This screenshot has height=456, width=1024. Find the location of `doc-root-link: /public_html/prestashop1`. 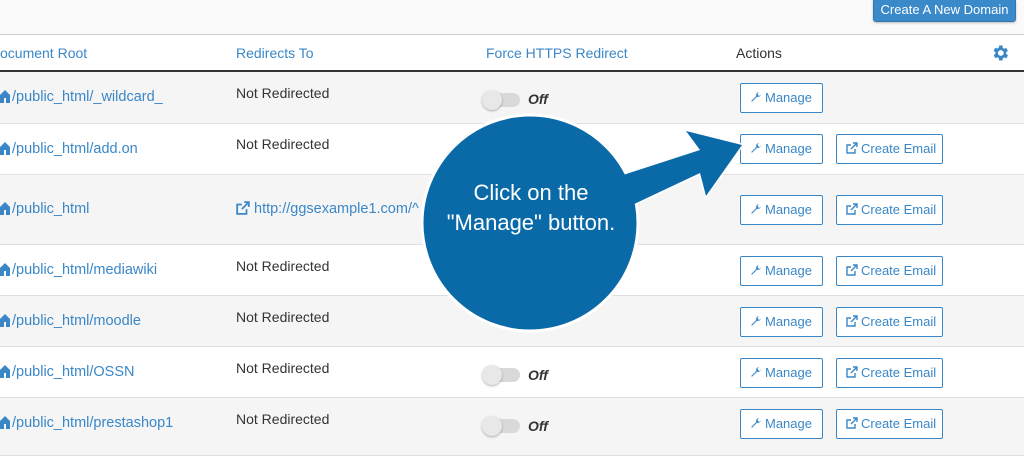

doc-root-link: /public_html/prestashop1 is located at coordinates (86, 423).